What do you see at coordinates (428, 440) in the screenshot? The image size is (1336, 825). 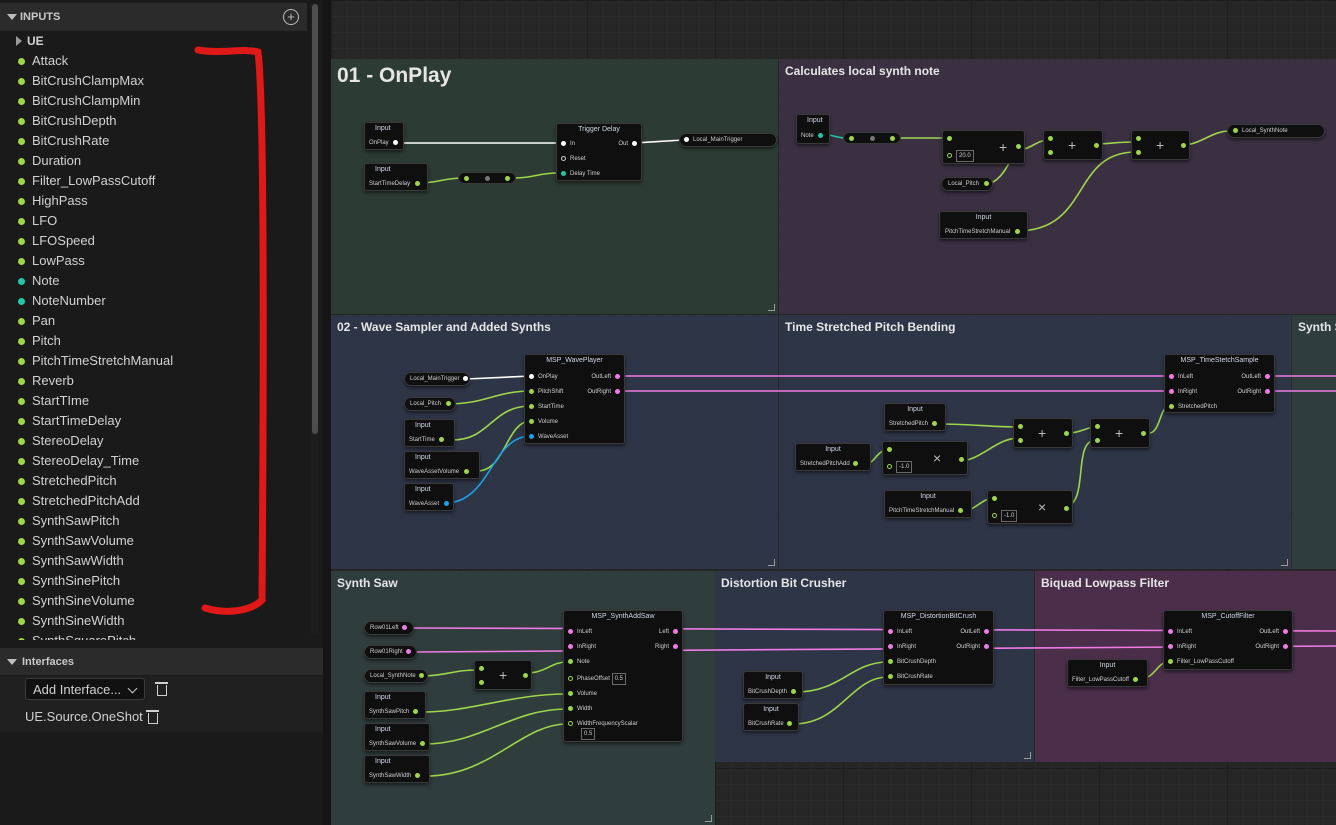 I see `pin-start-time: StartTime` at bounding box center [428, 440].